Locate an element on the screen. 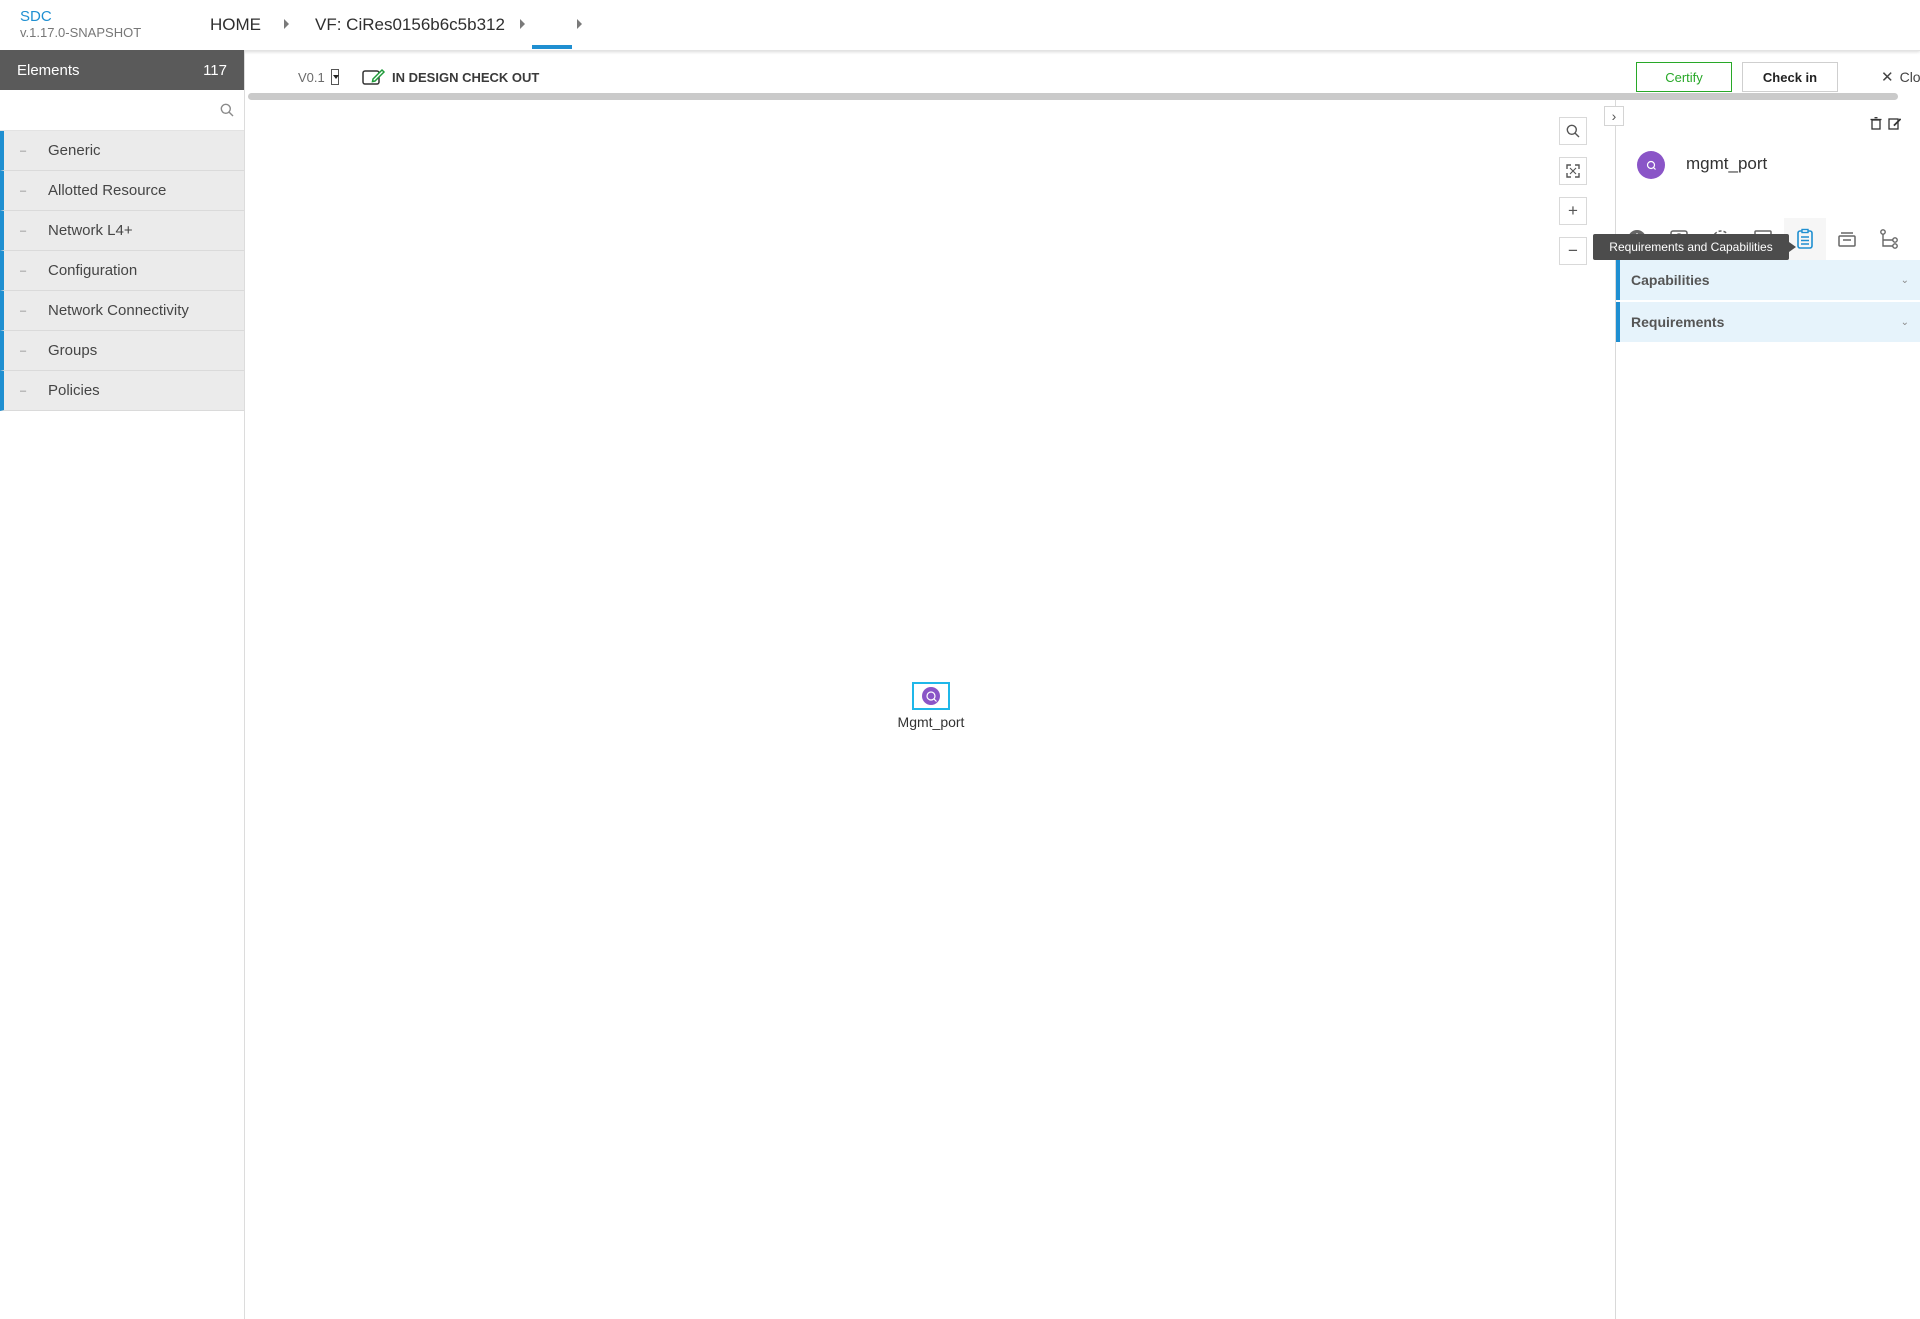  canvas-node-mgmt-port: Mgmt_port is located at coordinates (931, 706).